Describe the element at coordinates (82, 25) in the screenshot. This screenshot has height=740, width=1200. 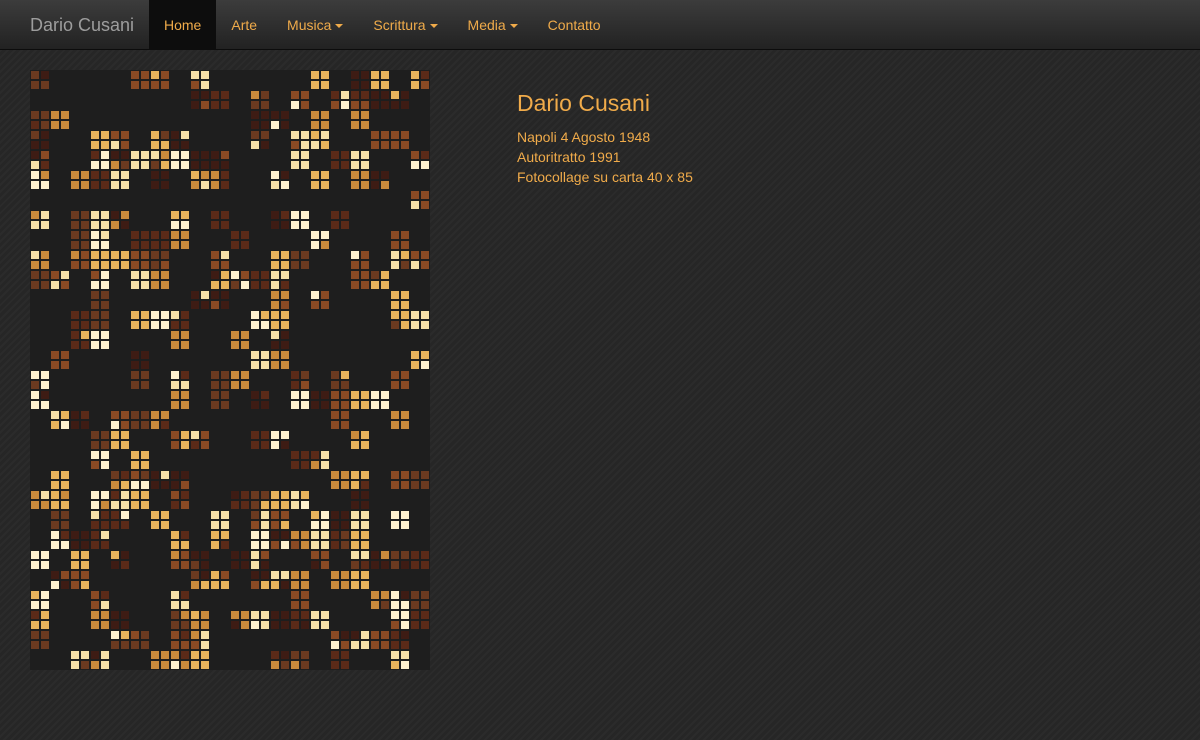
I see `brand-link: Dario Cusani` at that location.